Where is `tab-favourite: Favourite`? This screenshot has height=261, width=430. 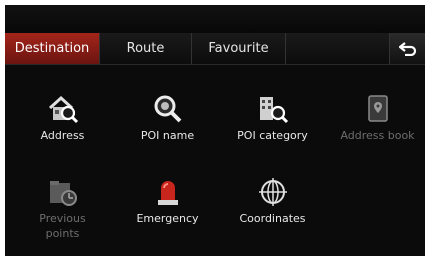 tab-favourite: Favourite is located at coordinates (239, 48).